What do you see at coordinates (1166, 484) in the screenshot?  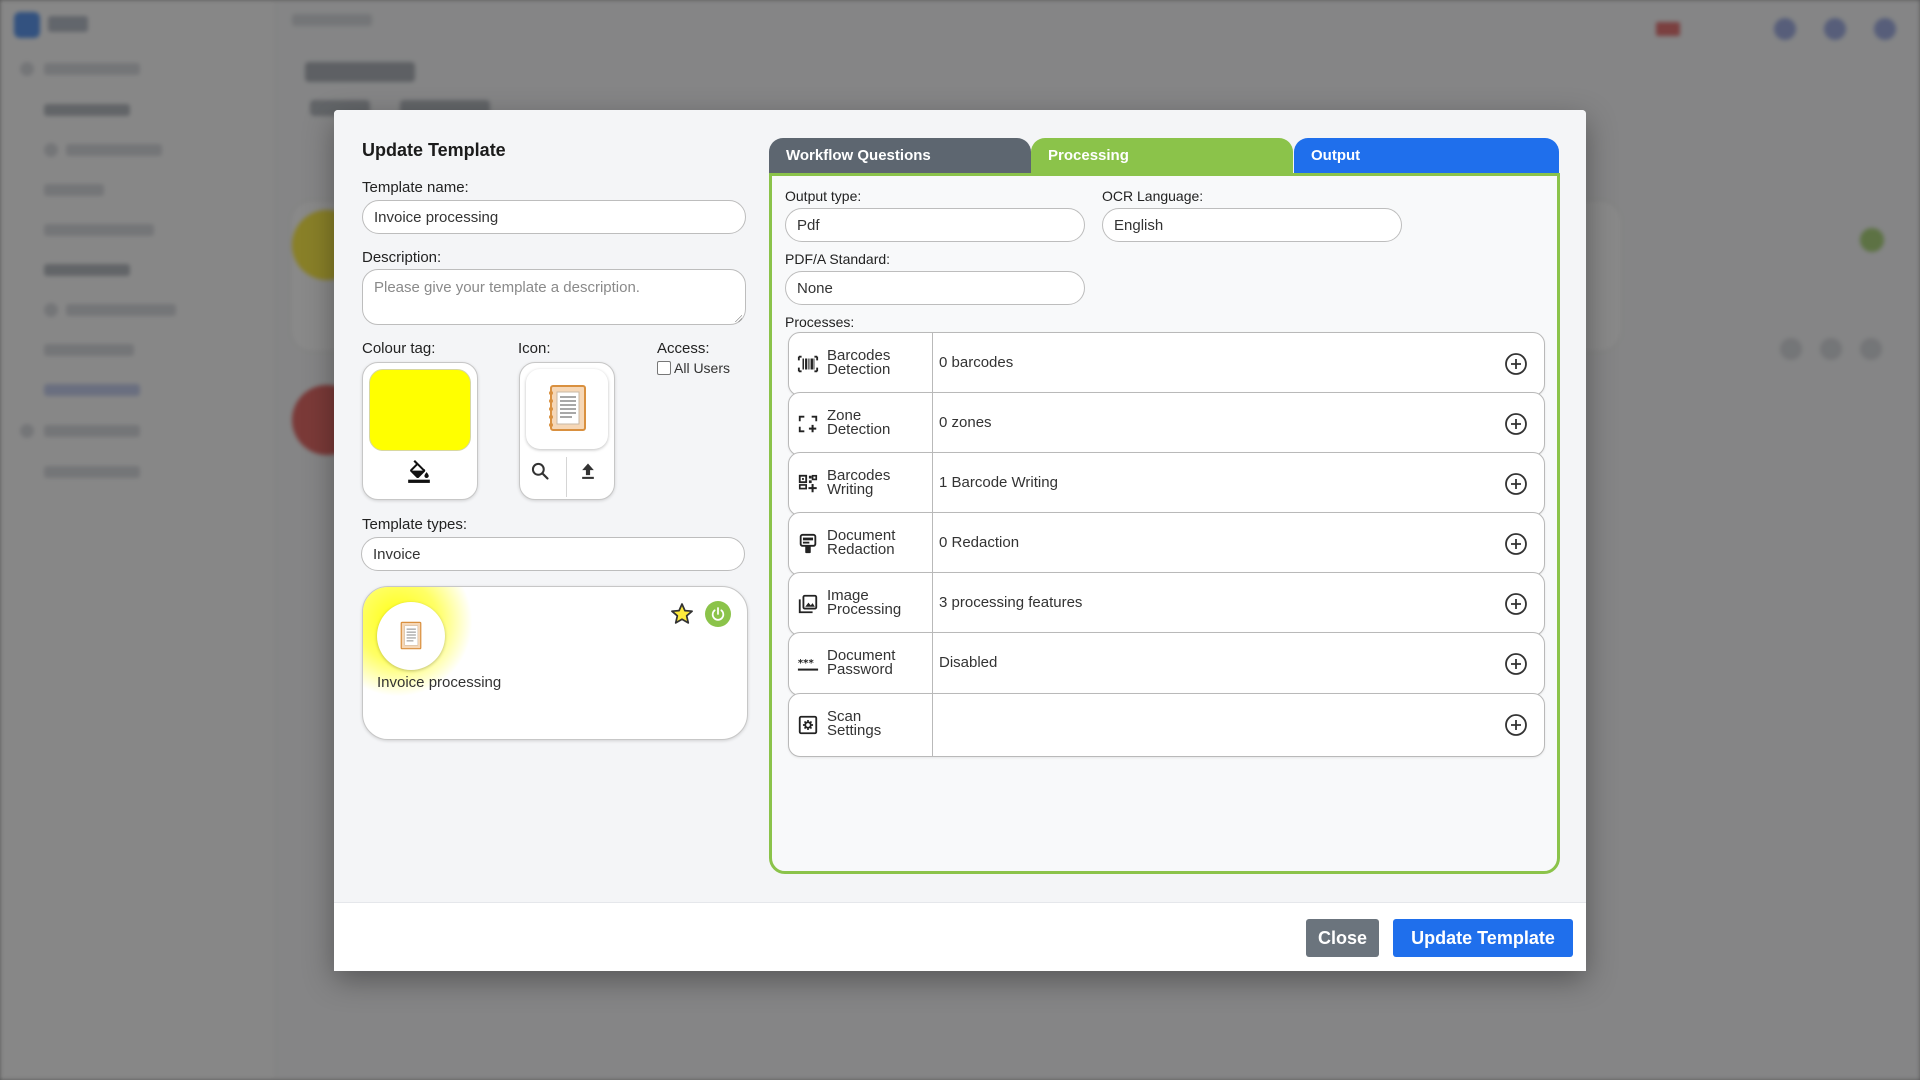 I see `process-row-barcodes-writing: Barcodes Writing 1 Barcode Writing` at bounding box center [1166, 484].